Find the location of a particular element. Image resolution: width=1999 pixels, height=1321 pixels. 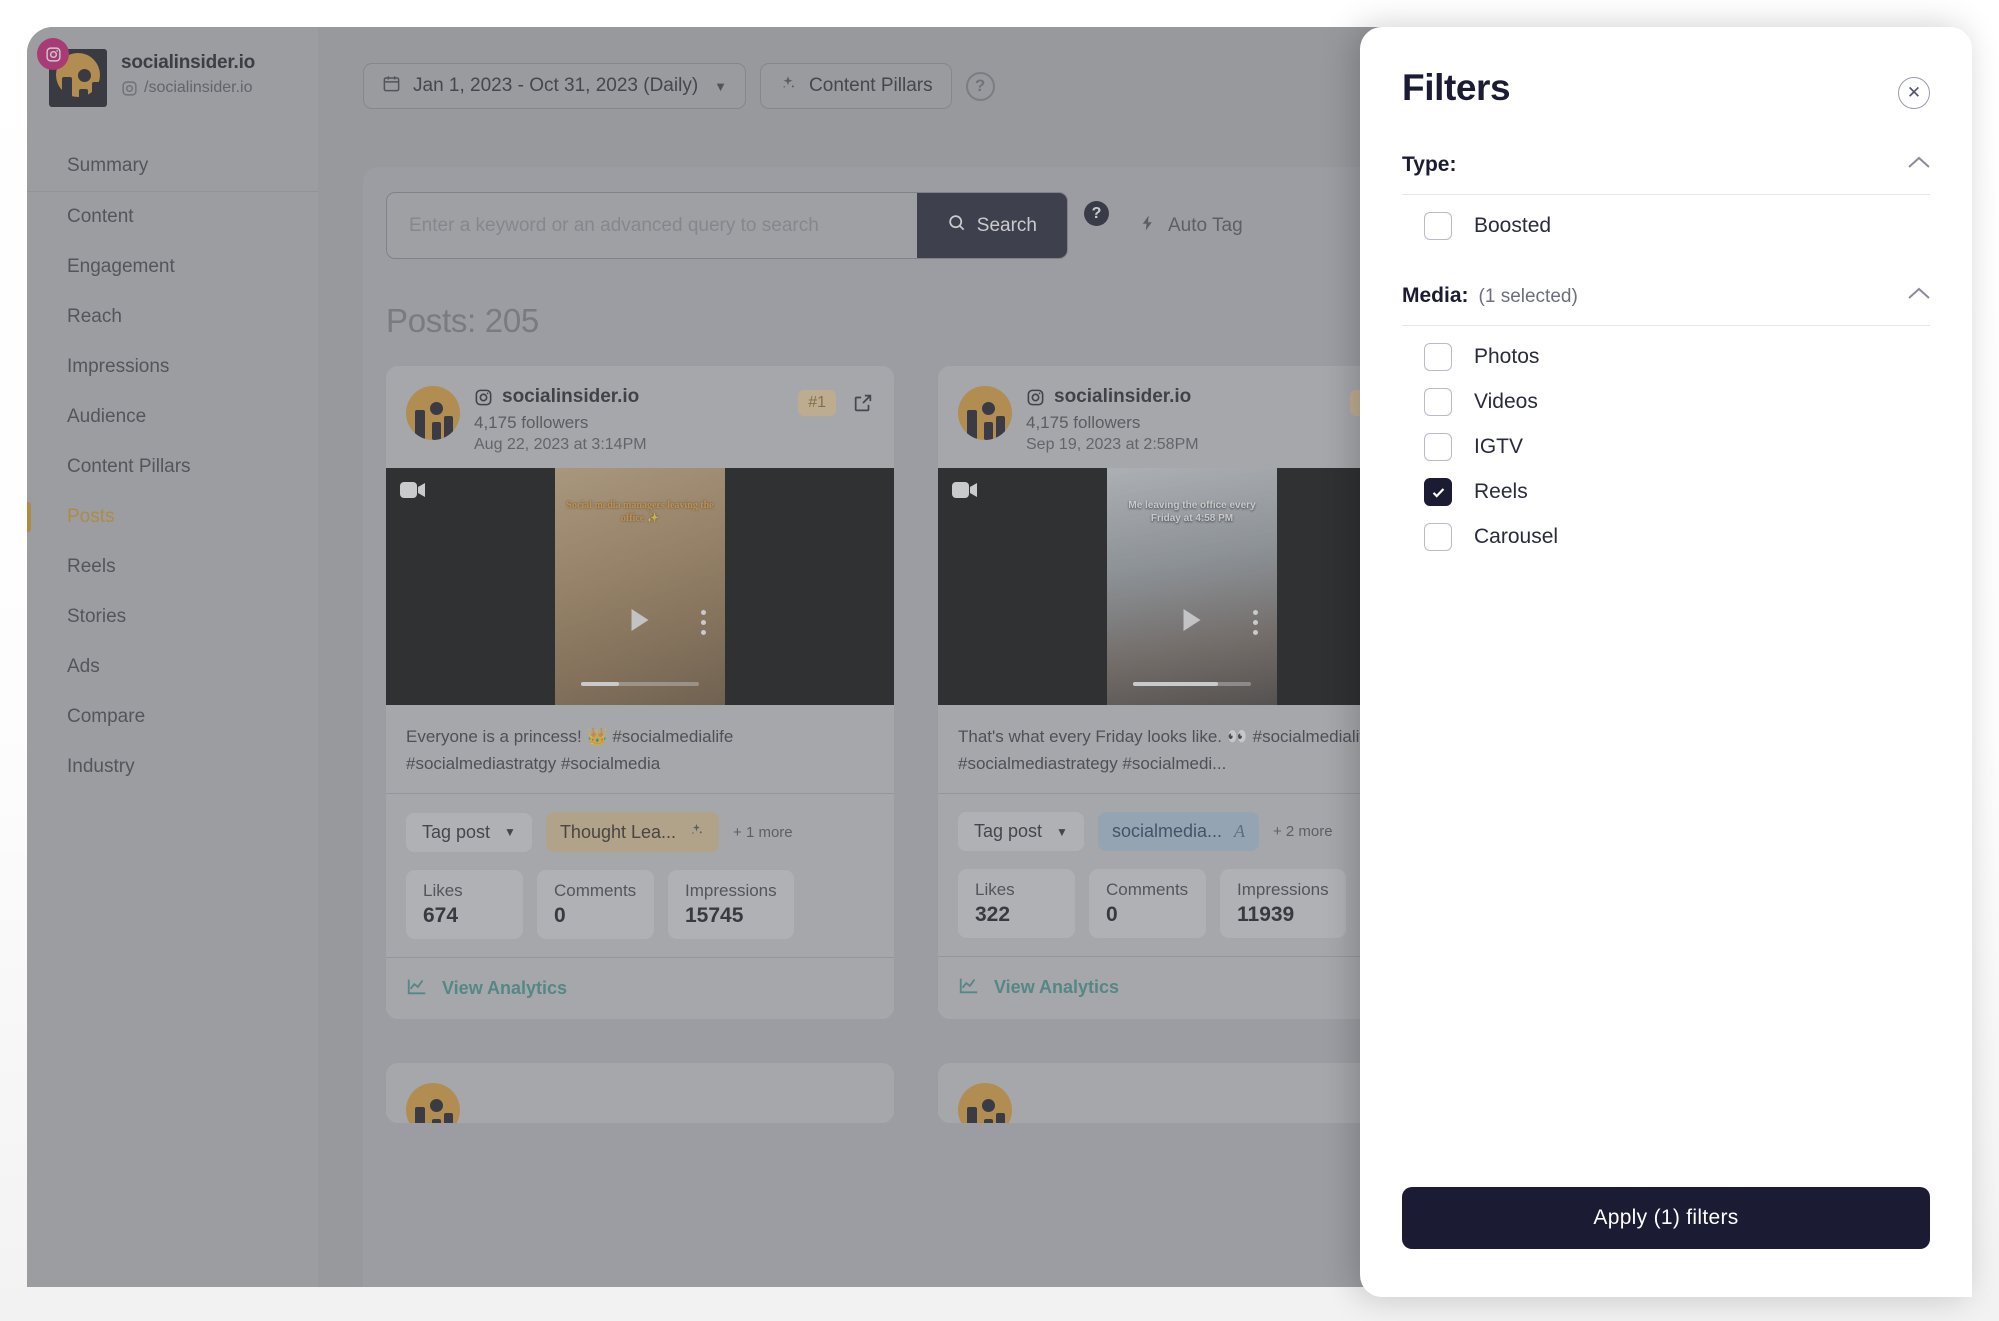

sidebar-item-reach: Reach is located at coordinates (172, 317).